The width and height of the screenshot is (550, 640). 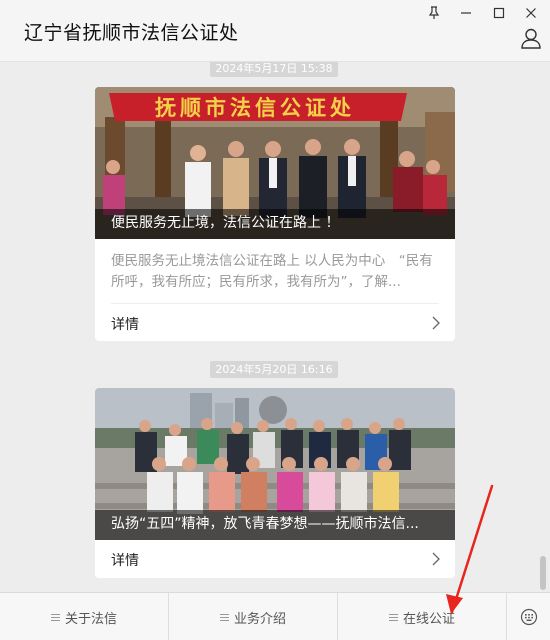 I want to click on menu-item-about: 关于法信, so click(x=84, y=616).